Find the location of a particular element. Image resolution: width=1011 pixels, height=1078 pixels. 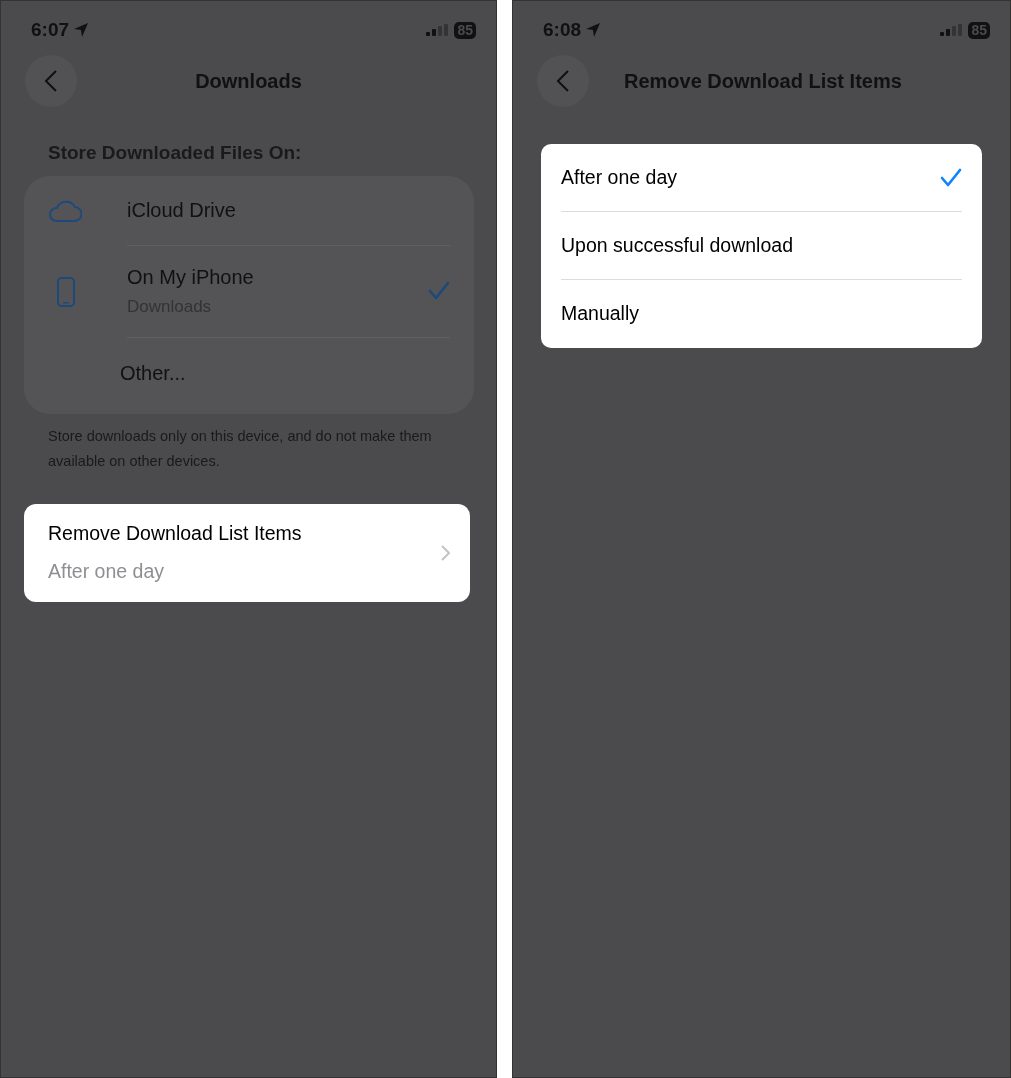

status-time: 6:07 is located at coordinates (50, 29).